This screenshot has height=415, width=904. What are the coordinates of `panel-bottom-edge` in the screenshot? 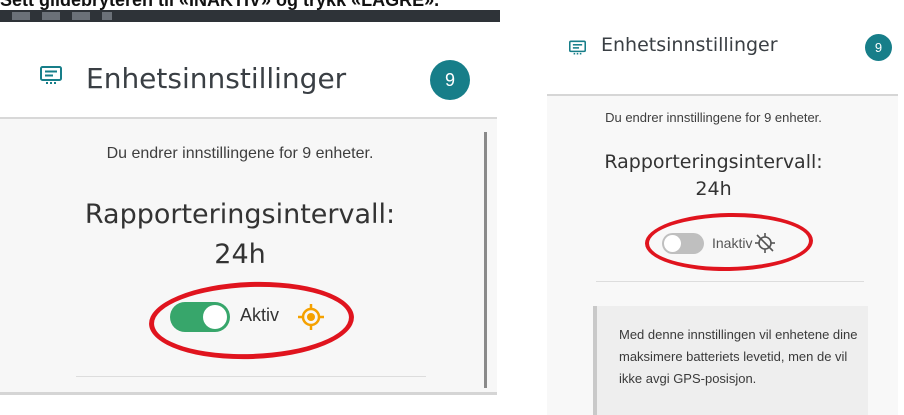 It's located at (248, 393).